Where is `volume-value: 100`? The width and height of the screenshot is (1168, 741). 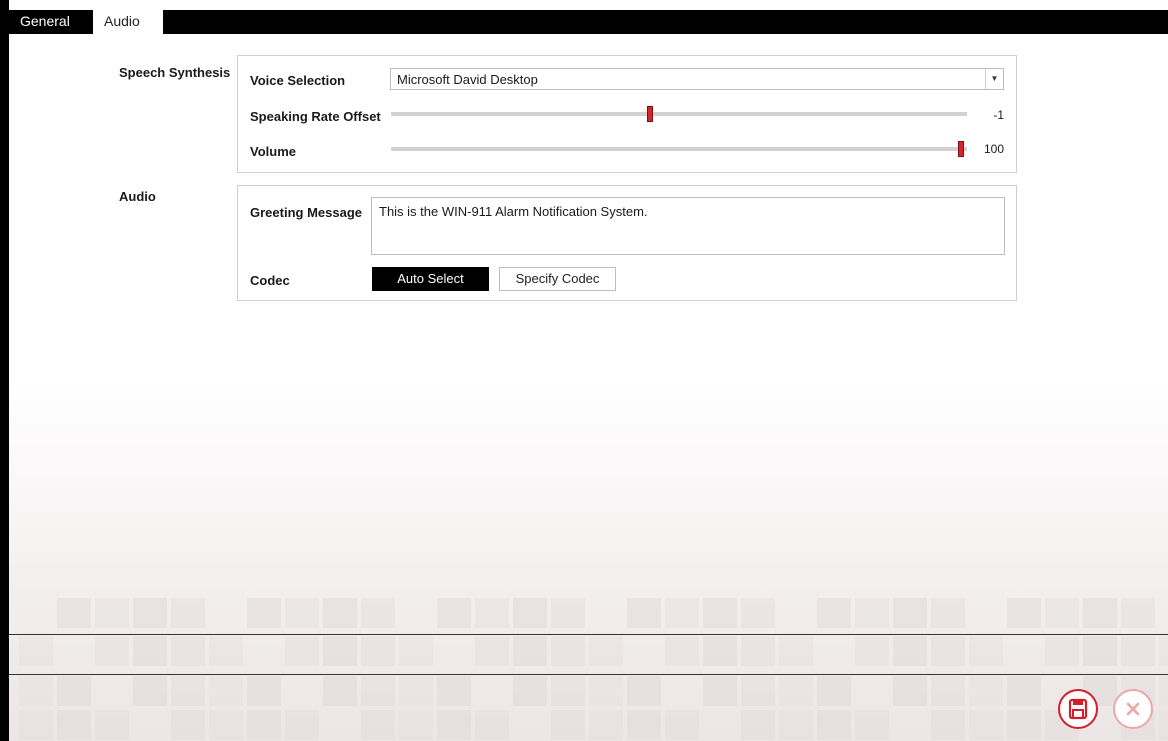 volume-value: 100 is located at coordinates (993, 149).